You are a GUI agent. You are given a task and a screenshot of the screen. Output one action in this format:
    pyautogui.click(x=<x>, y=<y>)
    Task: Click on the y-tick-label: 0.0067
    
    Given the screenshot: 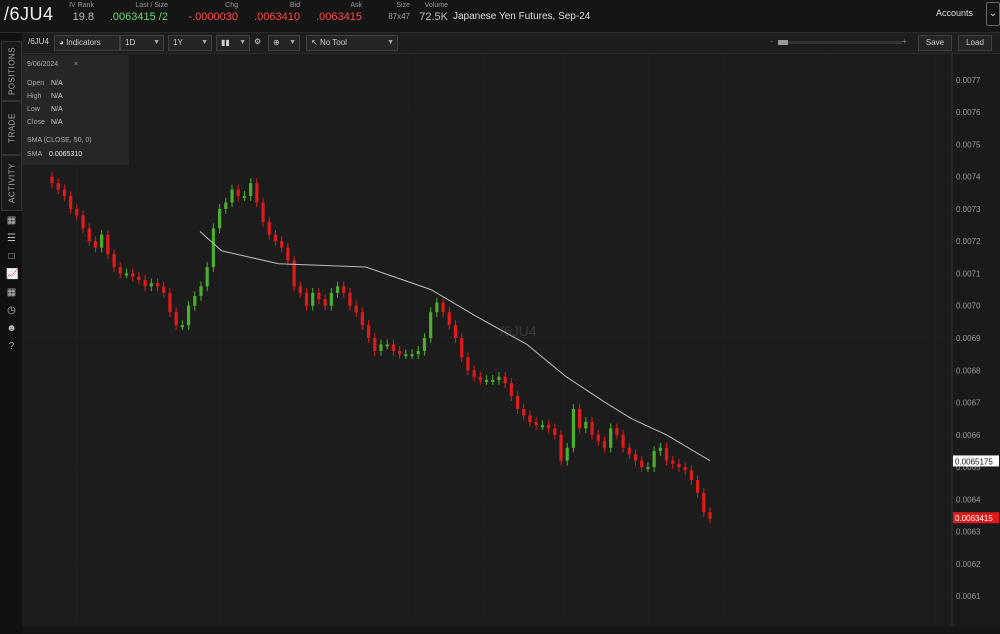 What is the action you would take?
    pyautogui.click(x=968, y=403)
    